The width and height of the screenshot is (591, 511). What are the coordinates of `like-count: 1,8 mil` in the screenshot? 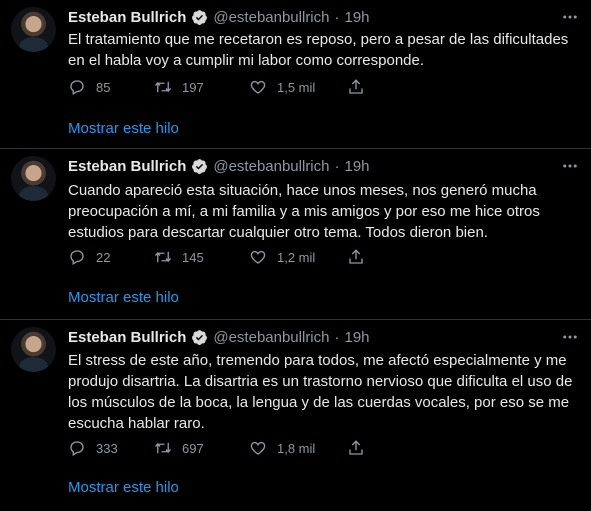 It's located at (296, 448).